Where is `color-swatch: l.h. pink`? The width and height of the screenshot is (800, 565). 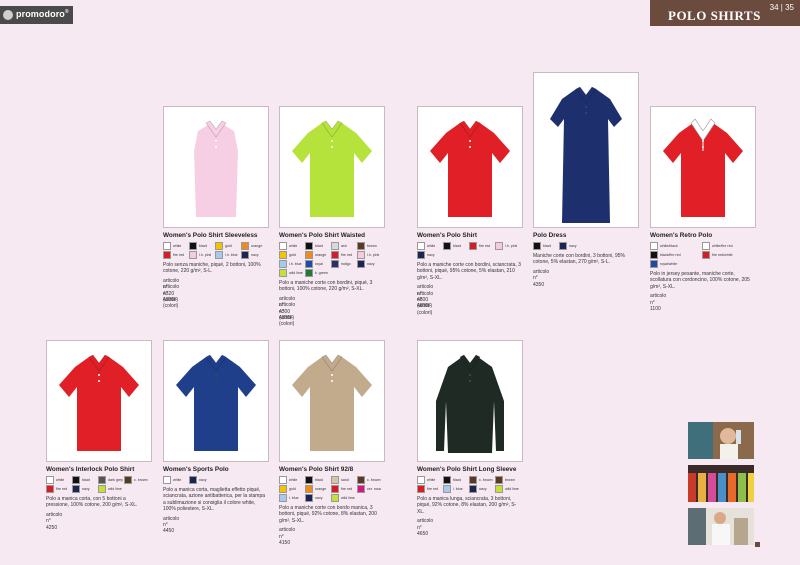
color-swatch: l.h. pink is located at coordinates (202, 254).